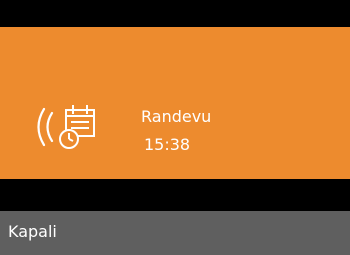  What do you see at coordinates (32, 232) in the screenshot?
I see `softkey-off-button: Kapali` at bounding box center [32, 232].